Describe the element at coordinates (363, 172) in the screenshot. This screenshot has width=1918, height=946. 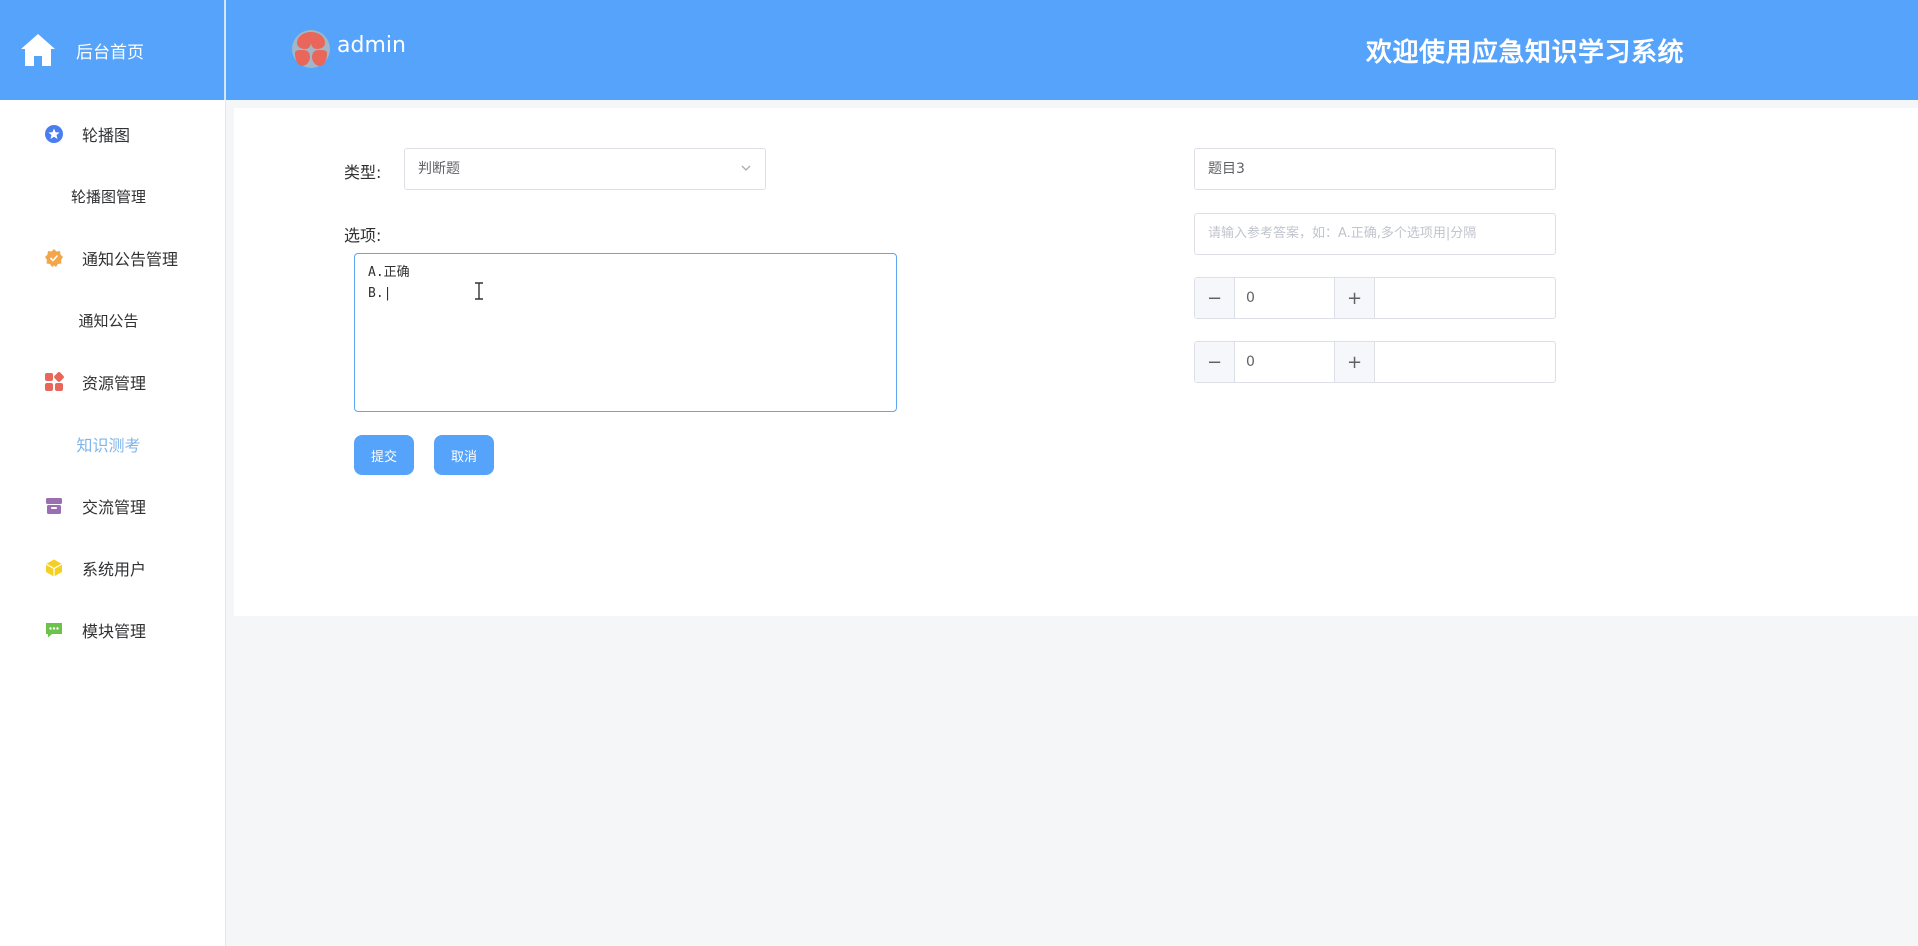
I see `type-label: 类型:` at that location.